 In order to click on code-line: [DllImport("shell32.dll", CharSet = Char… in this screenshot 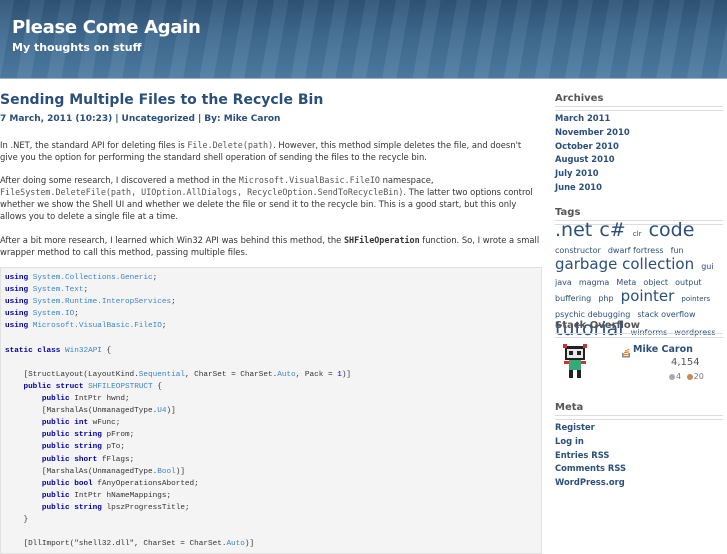, I will do `click(130, 544)`.